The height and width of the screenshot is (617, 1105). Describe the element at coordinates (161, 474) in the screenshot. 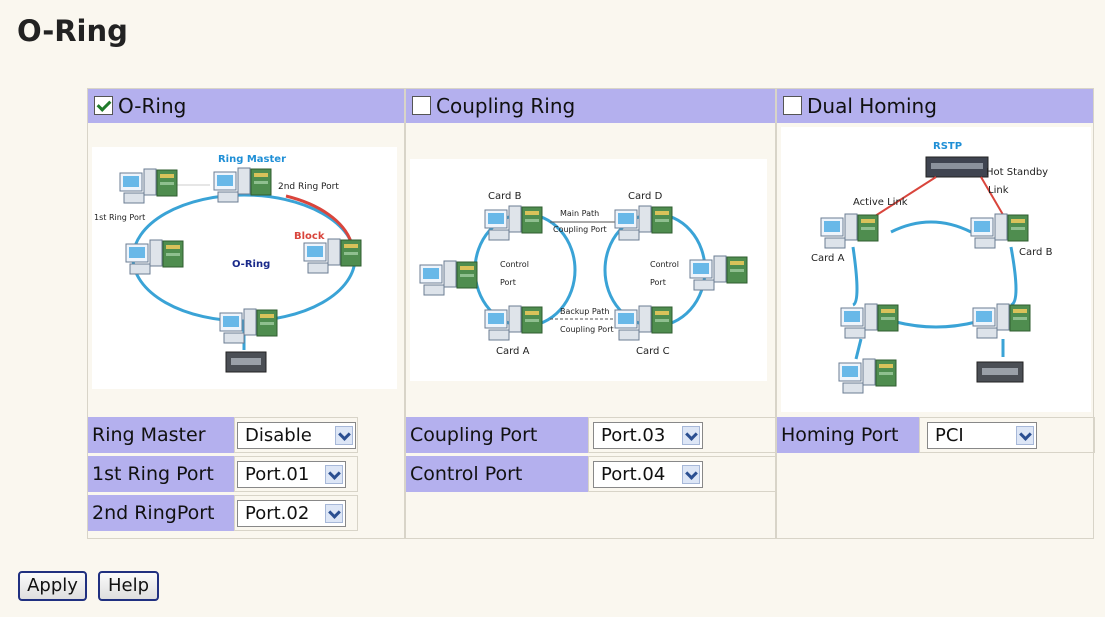

I see `first-ring-port-label: 1st Ring Port` at that location.